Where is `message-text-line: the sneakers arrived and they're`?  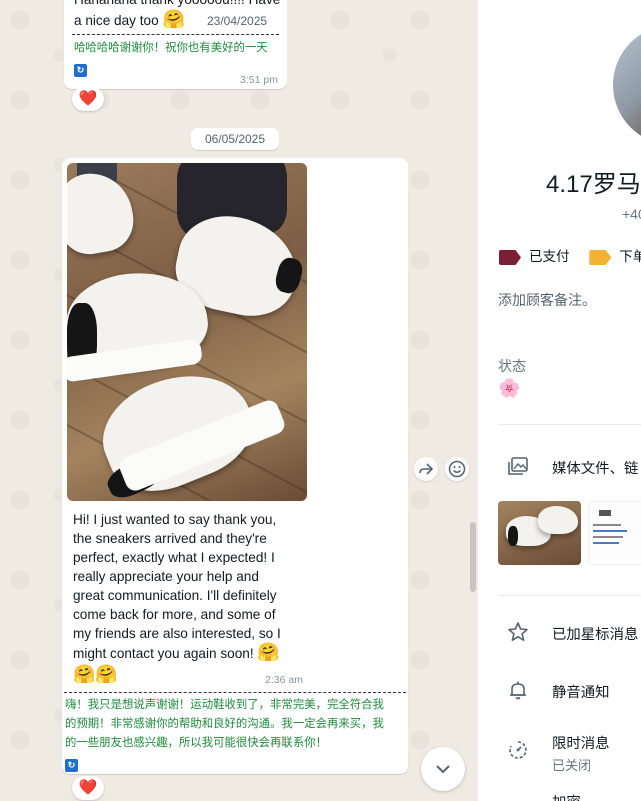
message-text-line: the sneakers arrived and they're is located at coordinates (170, 538).